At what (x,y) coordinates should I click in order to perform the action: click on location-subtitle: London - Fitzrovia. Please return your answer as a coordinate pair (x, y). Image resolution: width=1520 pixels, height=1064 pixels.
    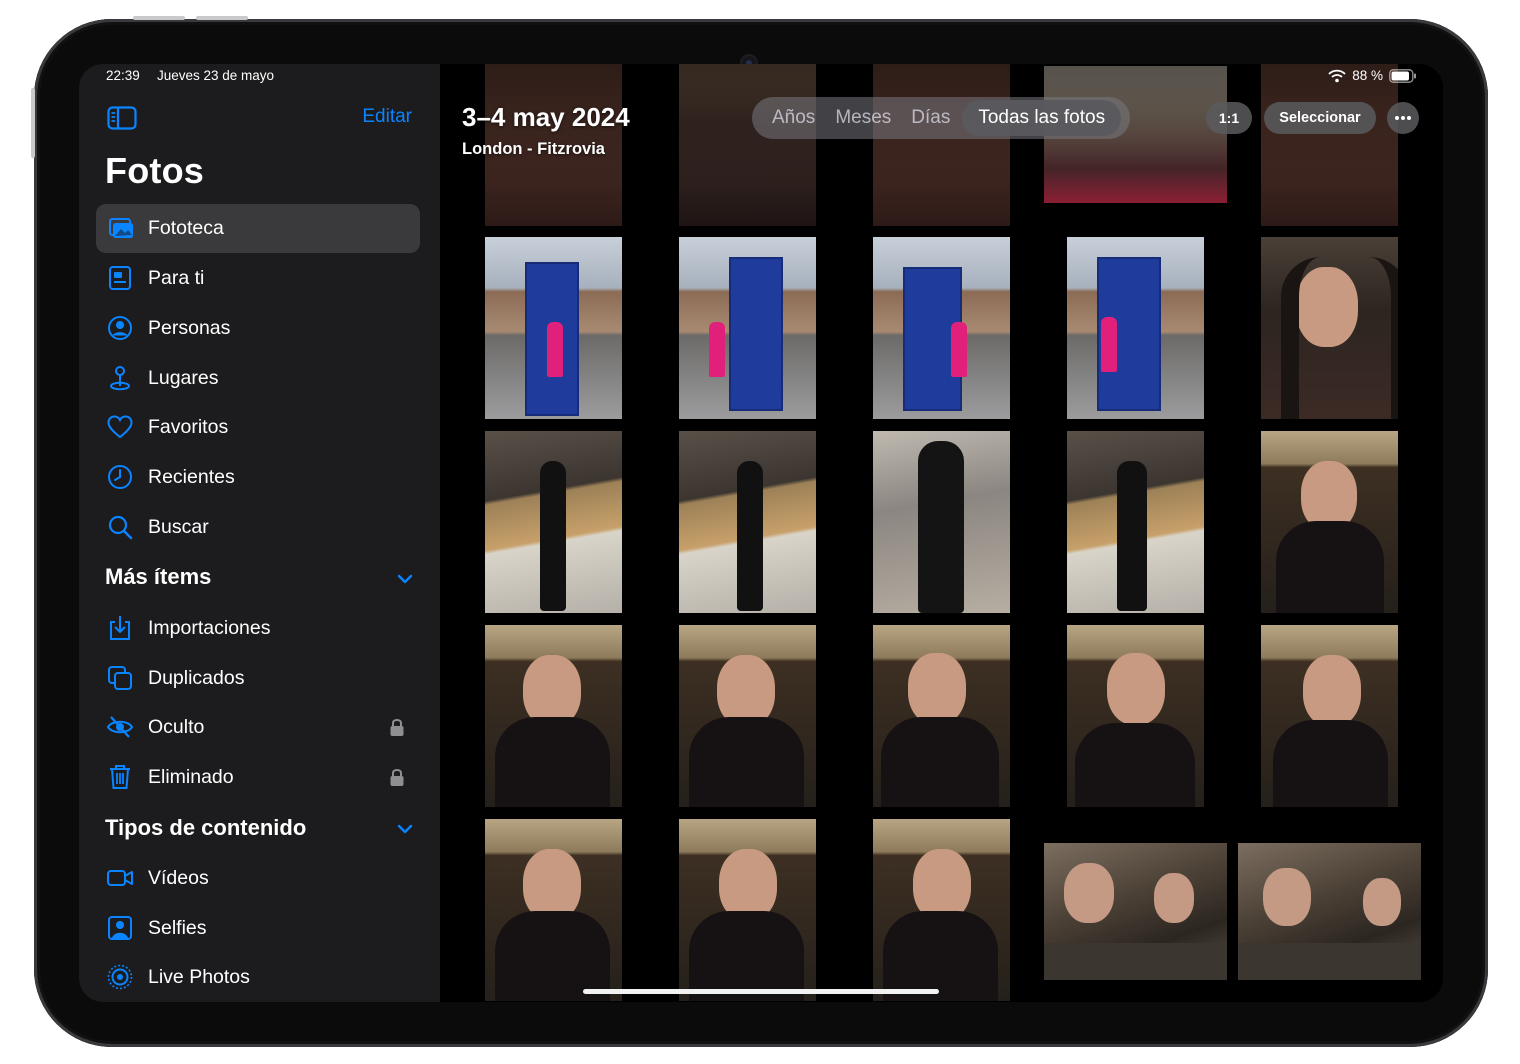
    Looking at the image, I should click on (533, 149).